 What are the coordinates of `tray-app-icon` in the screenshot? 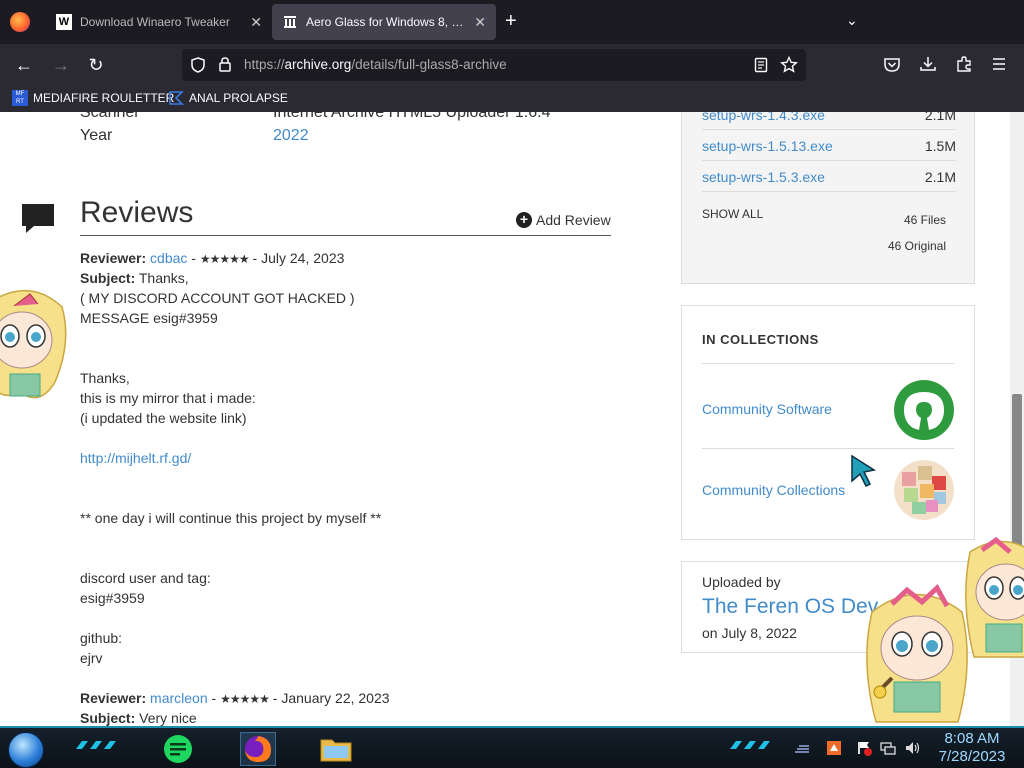 It's located at (834, 748).